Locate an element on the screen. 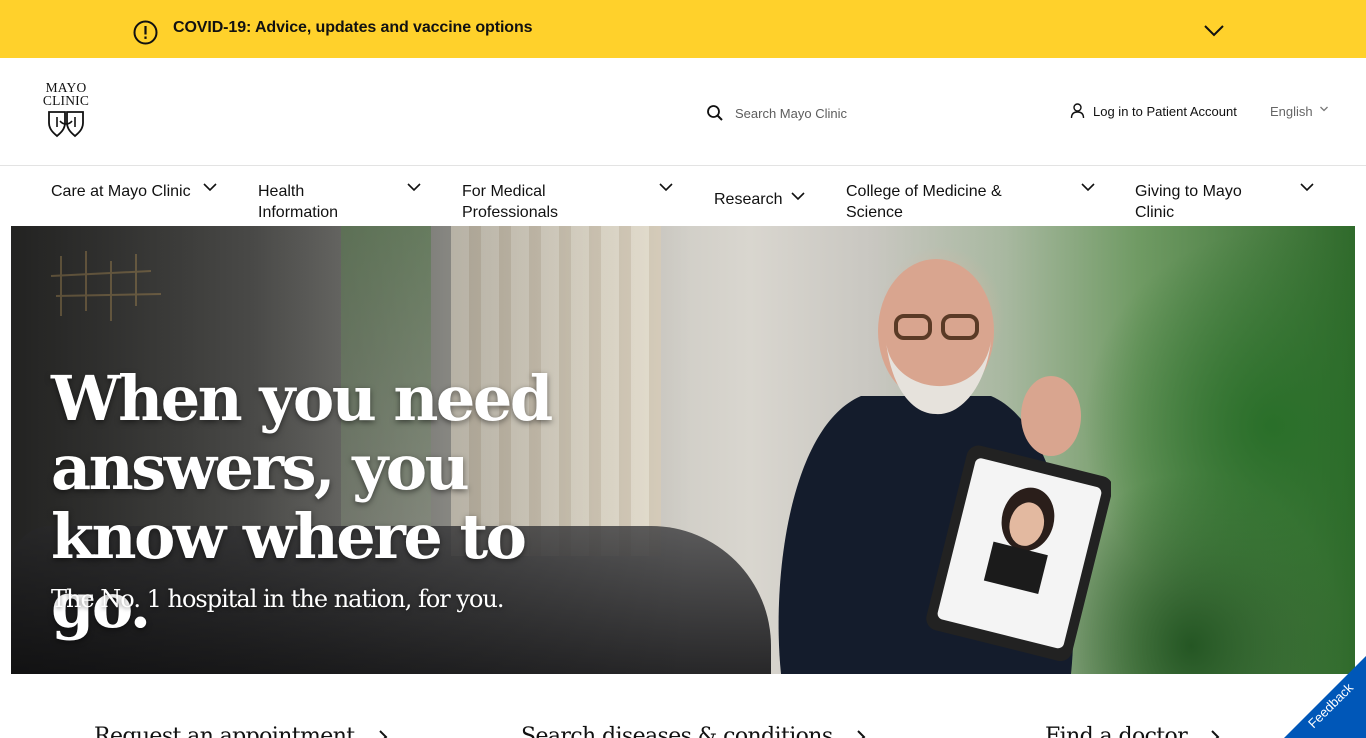  nav-item-label: Giving to Mayo Clinic is located at coordinates (1200, 202).